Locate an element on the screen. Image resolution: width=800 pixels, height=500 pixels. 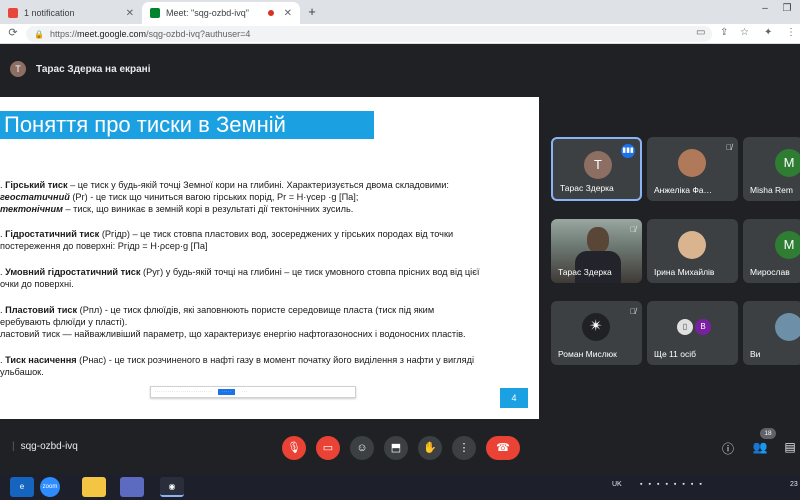
participant-tile: ✴ 🎙̸ Роман Мислюк is located at coordinates (596, 333).